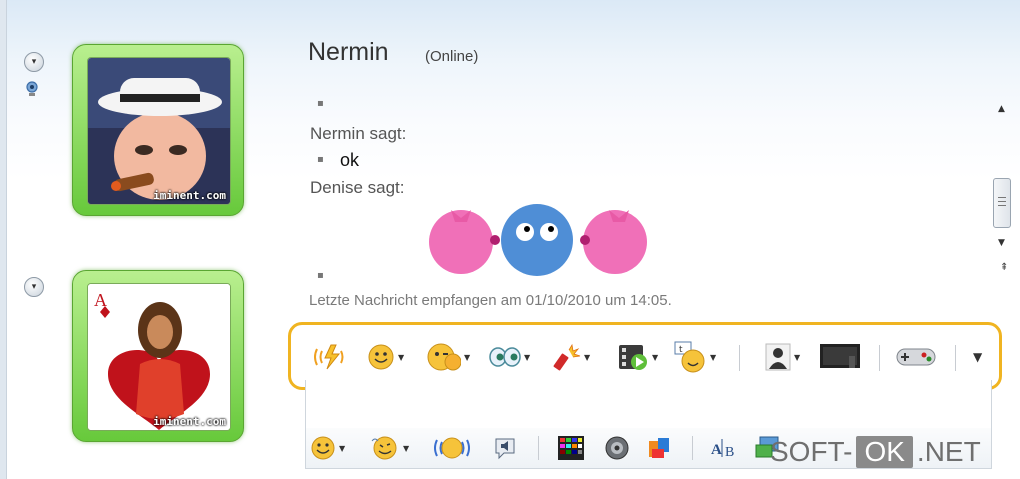 The image size is (1020, 479). I want to click on pane-splitter-icon: ⇞, so click(1004, 267).